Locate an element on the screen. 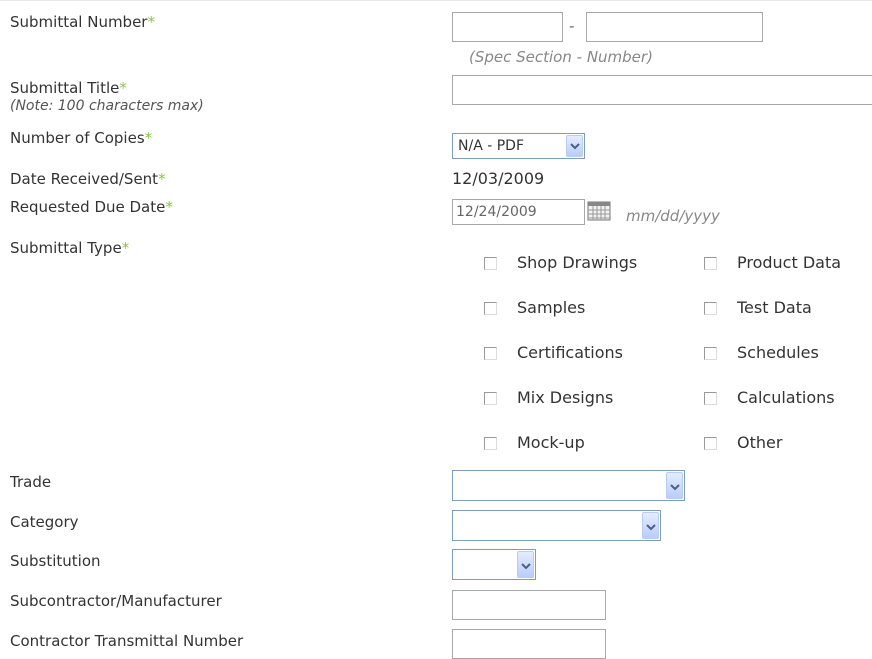 The height and width of the screenshot is (659, 872). spec-number-hint: (Spec Section - Number) is located at coordinates (561, 57).